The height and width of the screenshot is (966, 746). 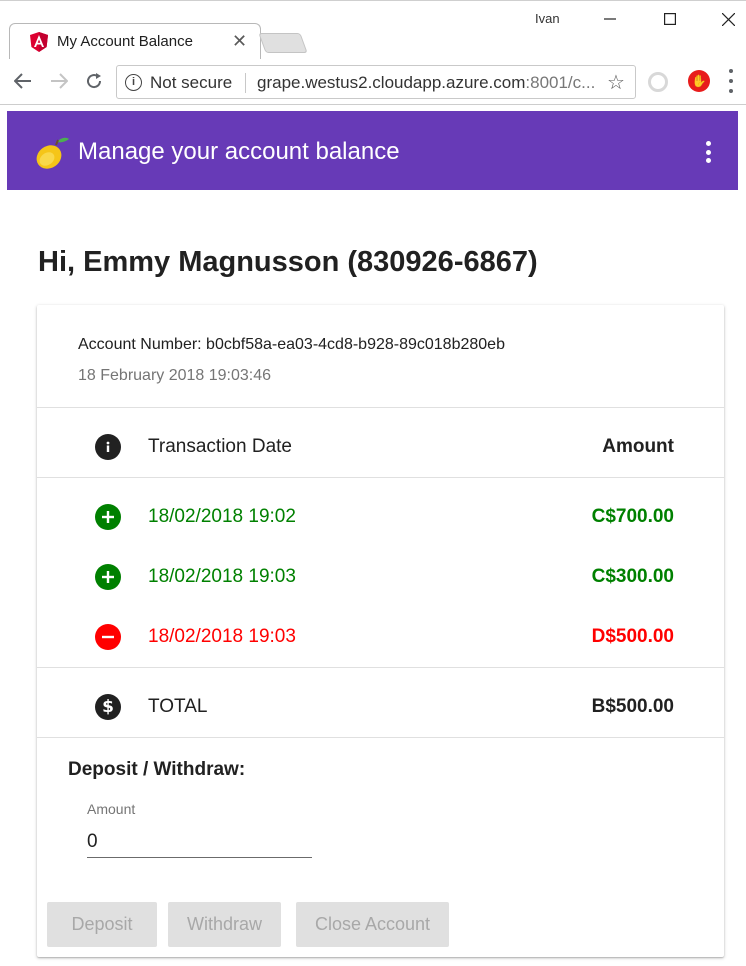 I want to click on profile-name: Ivan, so click(x=547, y=18).